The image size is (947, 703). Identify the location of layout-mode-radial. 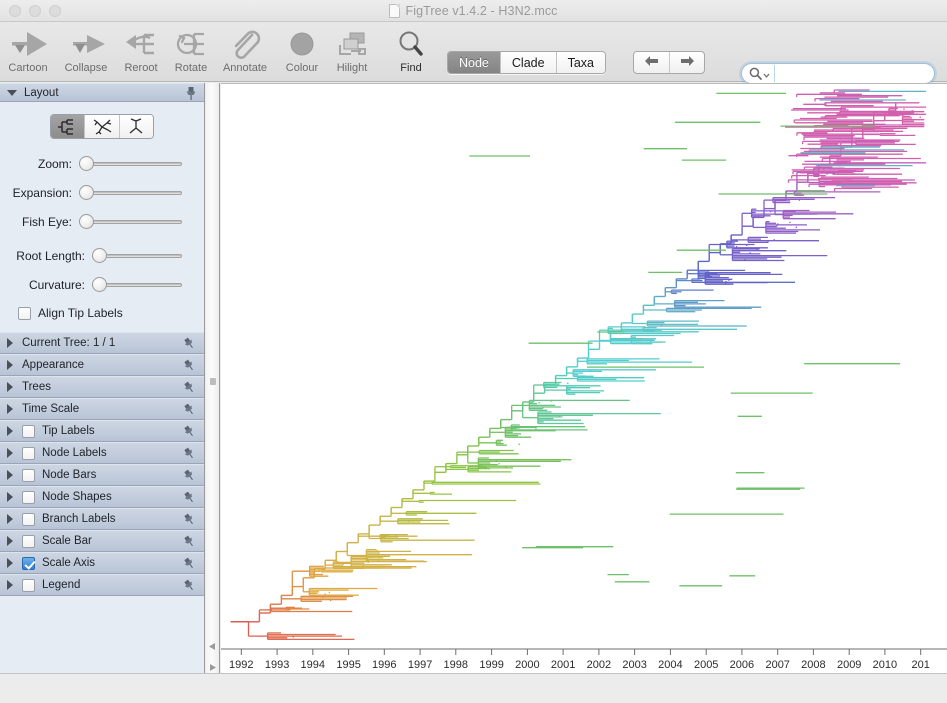
(135, 126).